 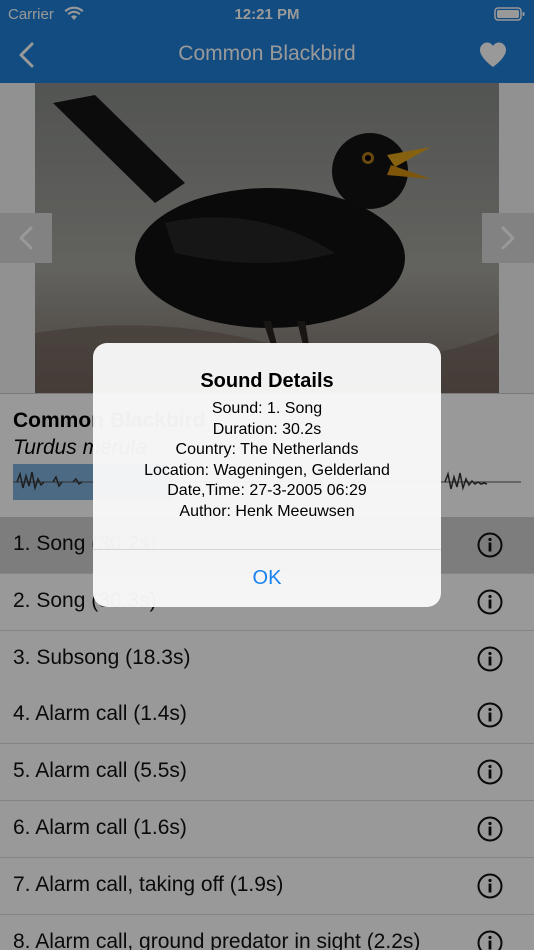 I want to click on ok-button: OK, so click(x=267, y=578).